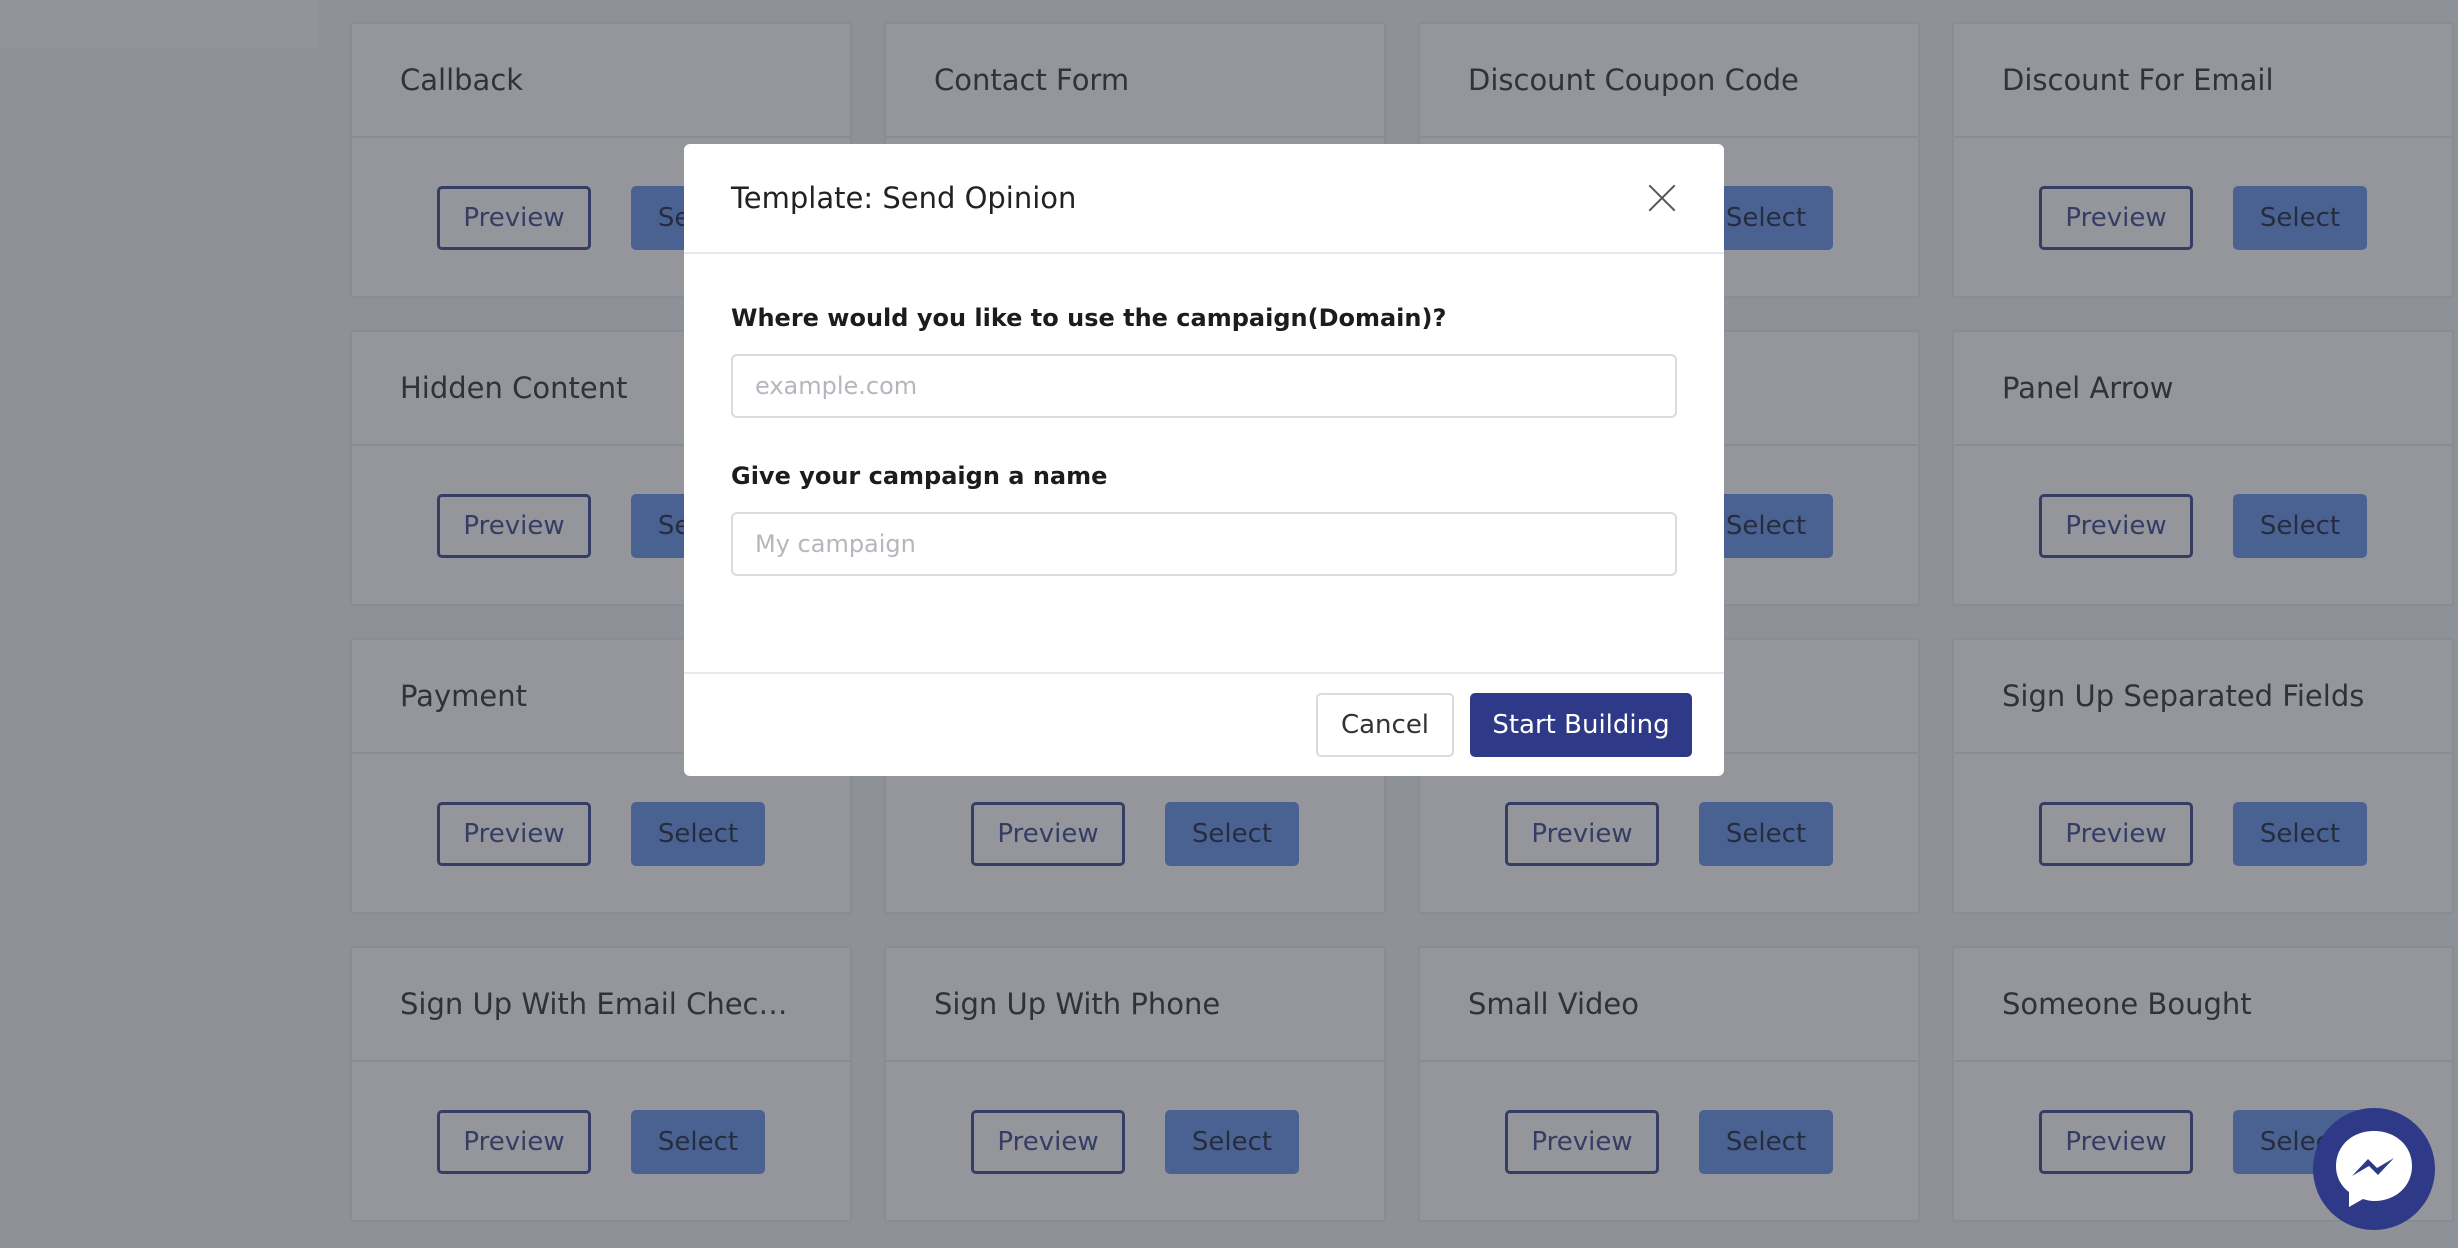 This screenshot has width=2458, height=1248. I want to click on campaign-name-label: Give your campaign a name, so click(919, 476).